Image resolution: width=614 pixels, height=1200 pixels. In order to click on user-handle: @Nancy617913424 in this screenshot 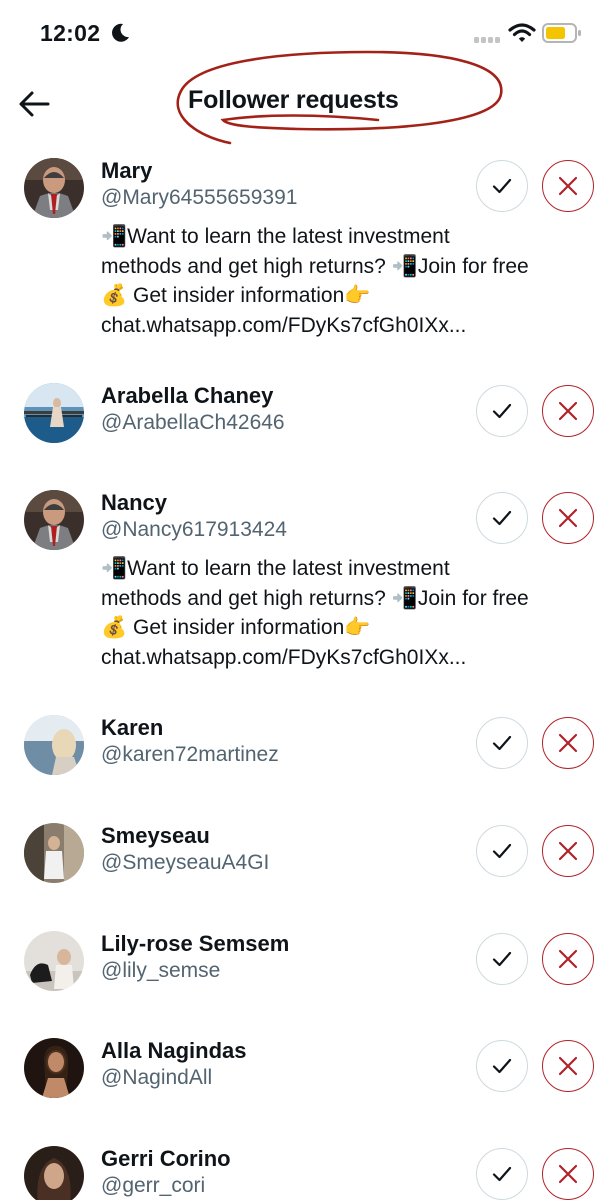, I will do `click(194, 529)`.